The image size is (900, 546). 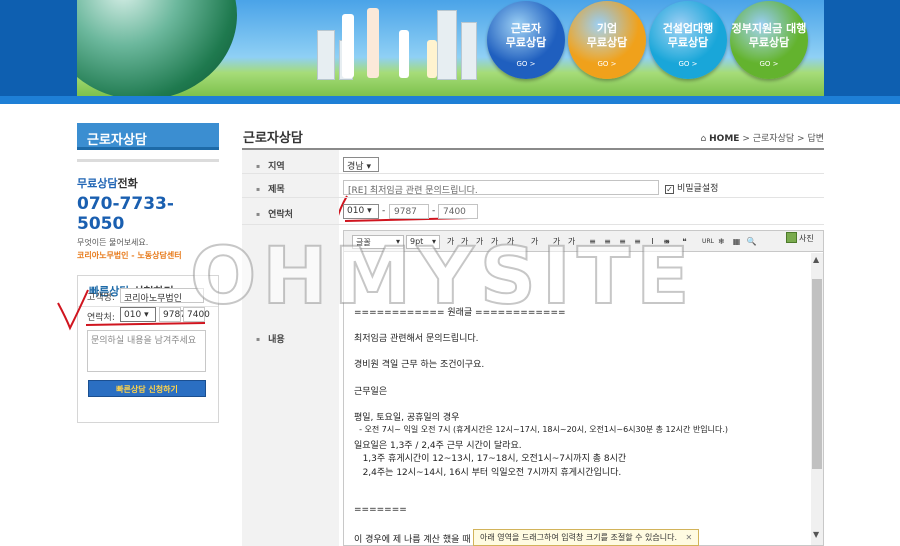 What do you see at coordinates (488, 473) in the screenshot?
I see `editor-line: 2,4주는 12시~14시, 16시 부터 익일오전 7시까지 휴게시간입니다.` at bounding box center [488, 473].